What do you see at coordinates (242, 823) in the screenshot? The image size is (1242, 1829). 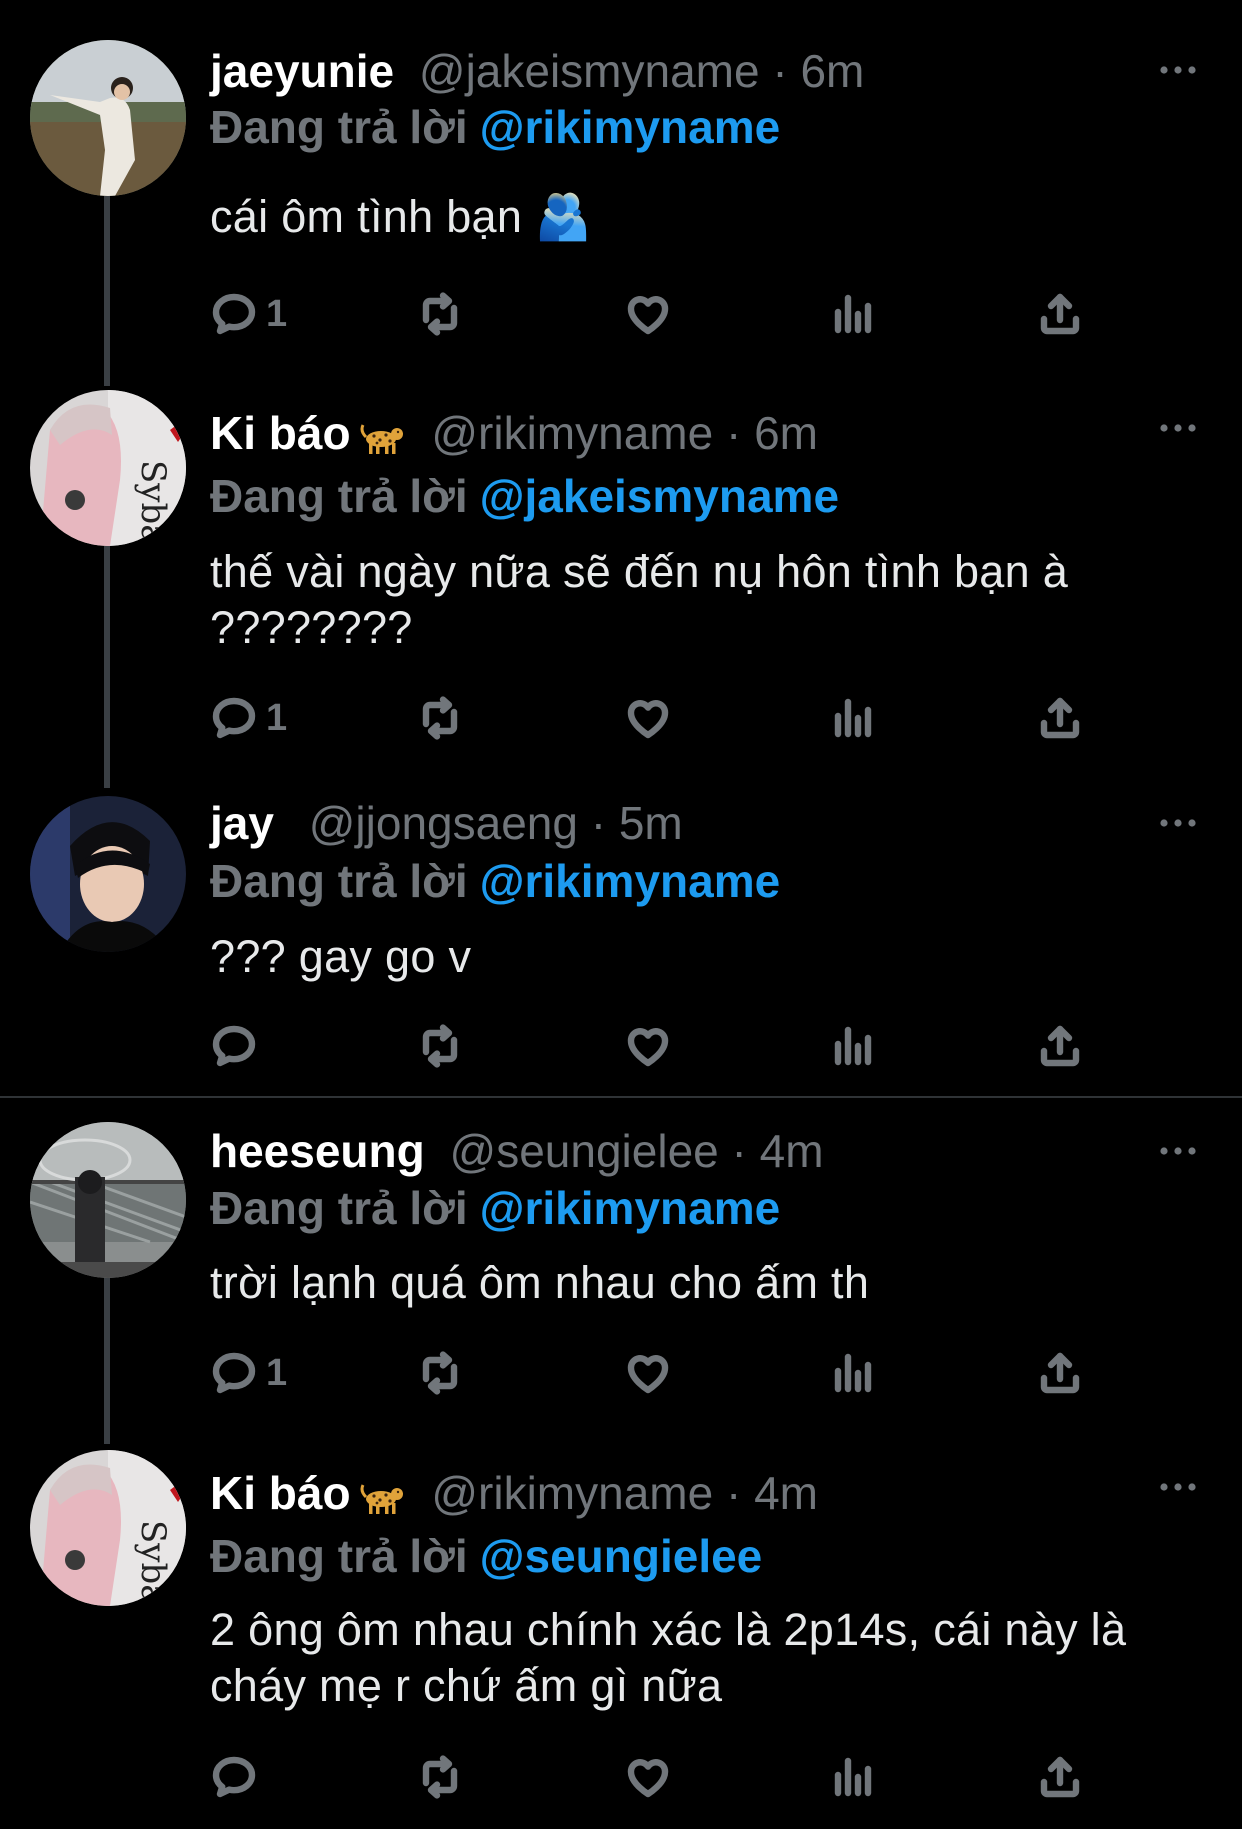 I see `display-name: jay` at bounding box center [242, 823].